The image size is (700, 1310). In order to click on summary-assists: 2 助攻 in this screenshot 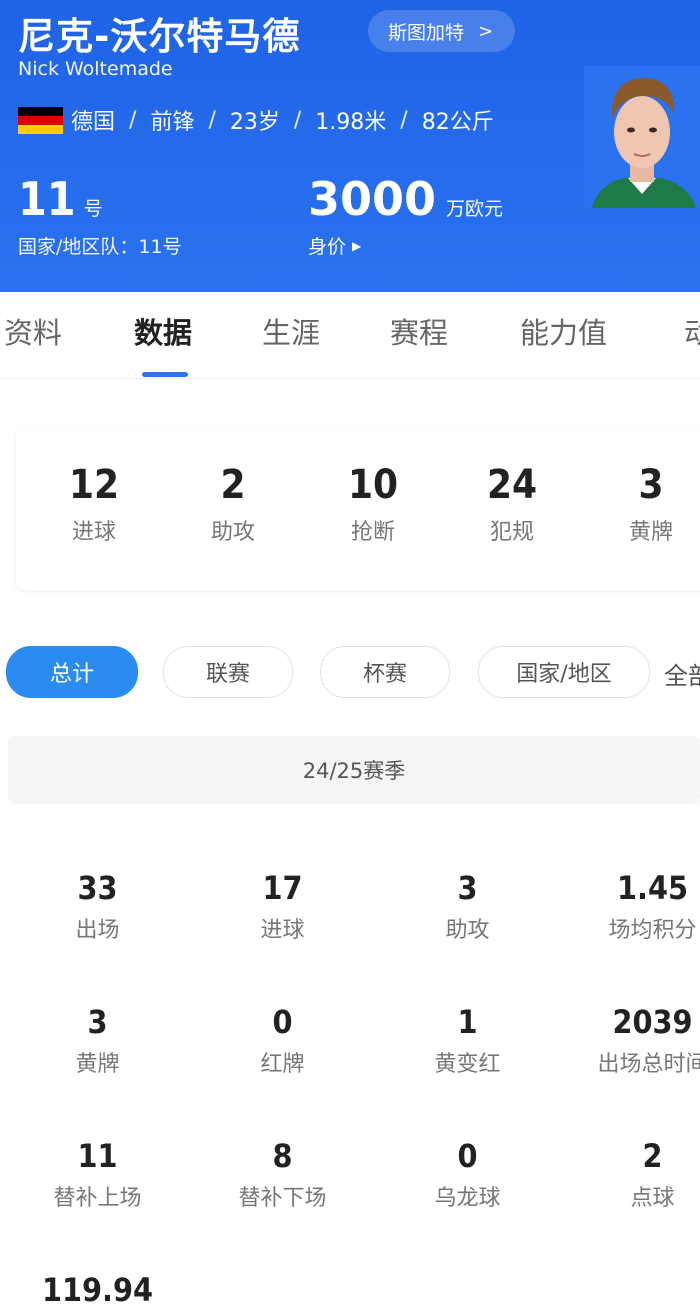, I will do `click(233, 502)`.